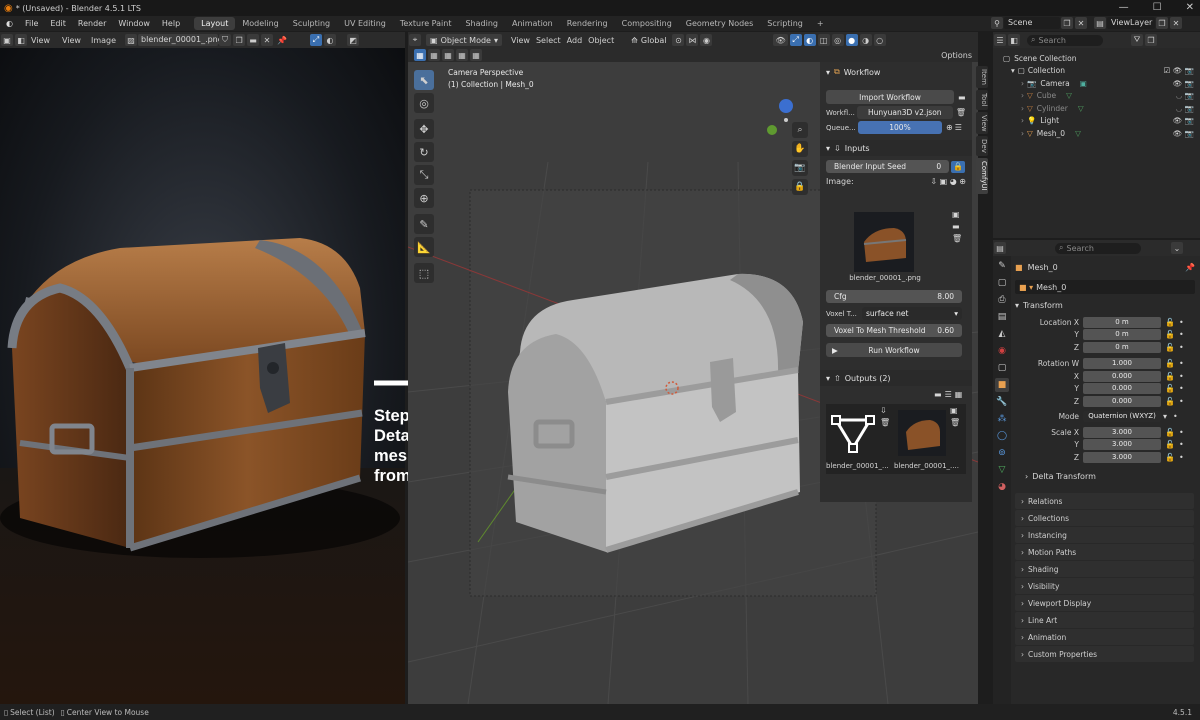  What do you see at coordinates (253, 40) in the screenshot?
I see `open-image-icon: ▬` at bounding box center [253, 40].